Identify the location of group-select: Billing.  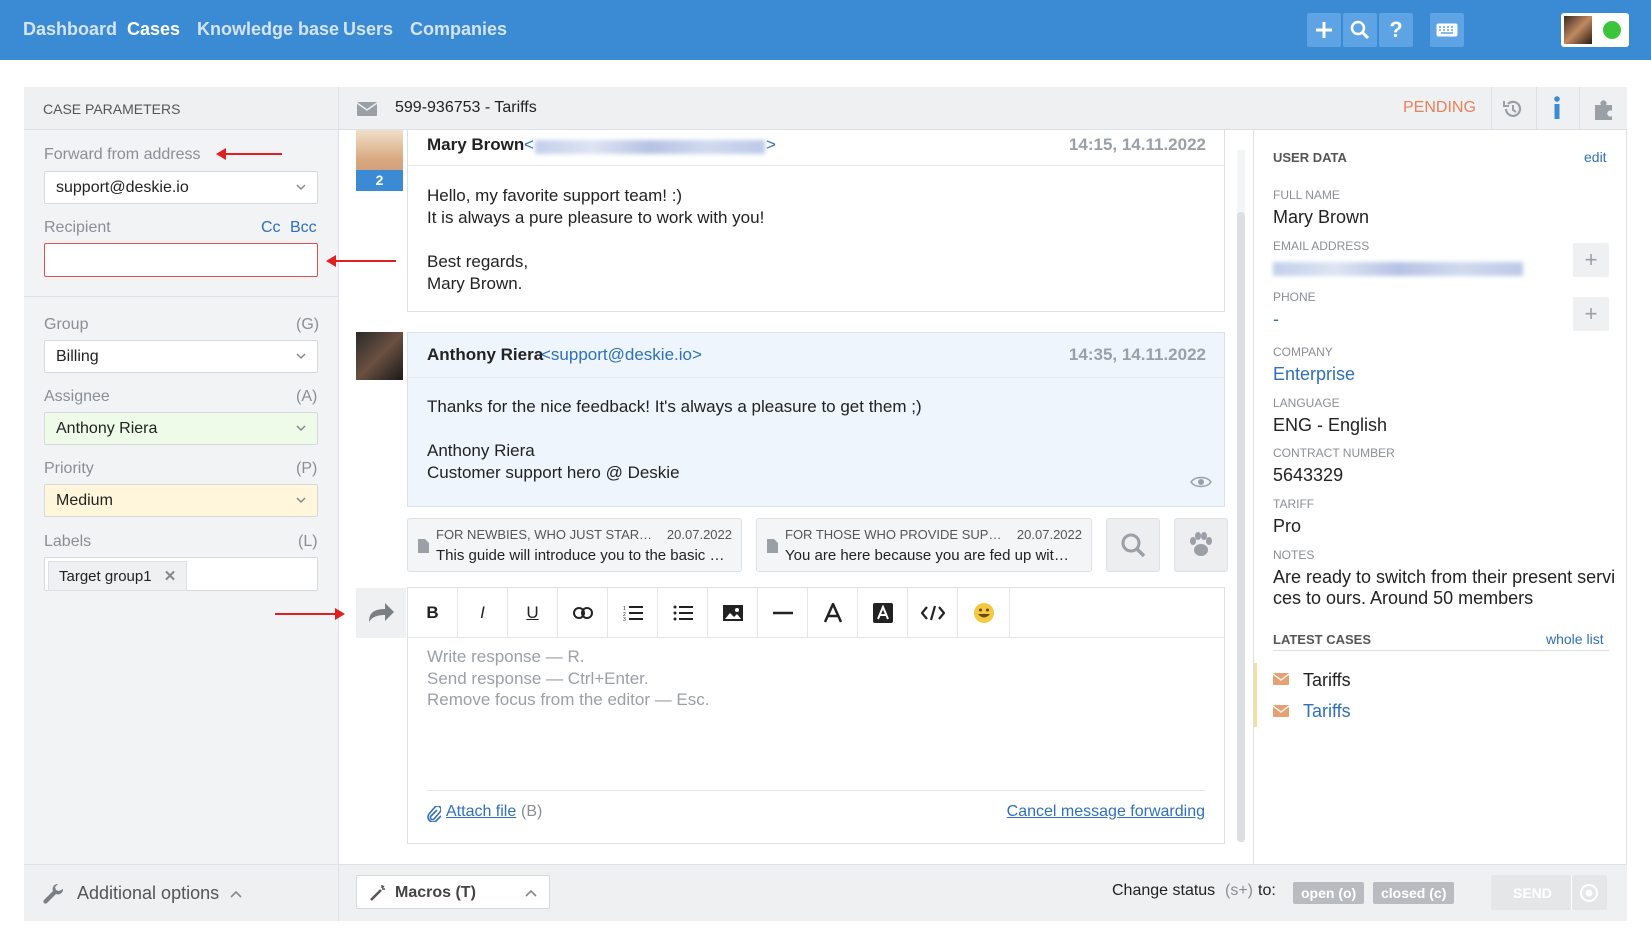
(181, 356).